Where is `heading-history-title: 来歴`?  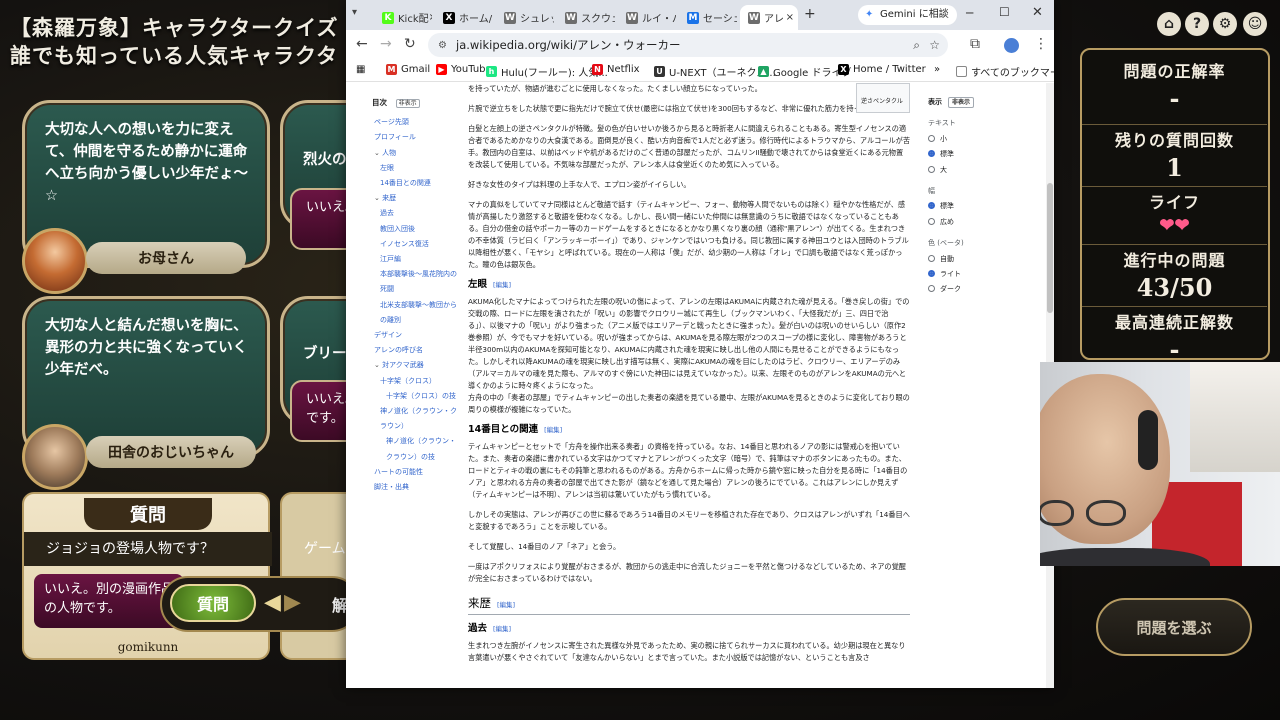
heading-history-title: 来歴 is located at coordinates (479, 603).